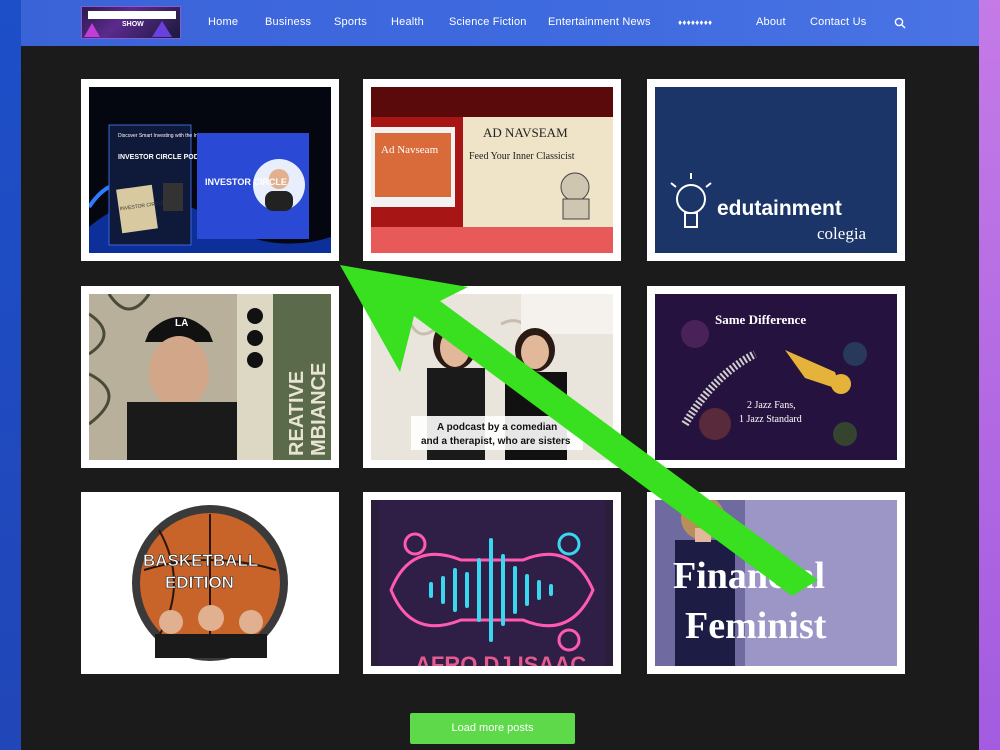 This screenshot has width=1000, height=750. I want to click on post-thumbnail-creative-ambiance: LA REATIVE MBIANCE, so click(210, 377).